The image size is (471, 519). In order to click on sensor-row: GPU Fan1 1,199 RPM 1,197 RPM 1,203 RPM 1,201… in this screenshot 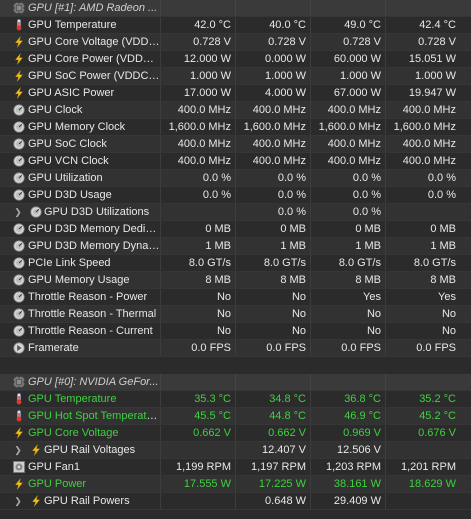, I will do `click(235, 467)`.